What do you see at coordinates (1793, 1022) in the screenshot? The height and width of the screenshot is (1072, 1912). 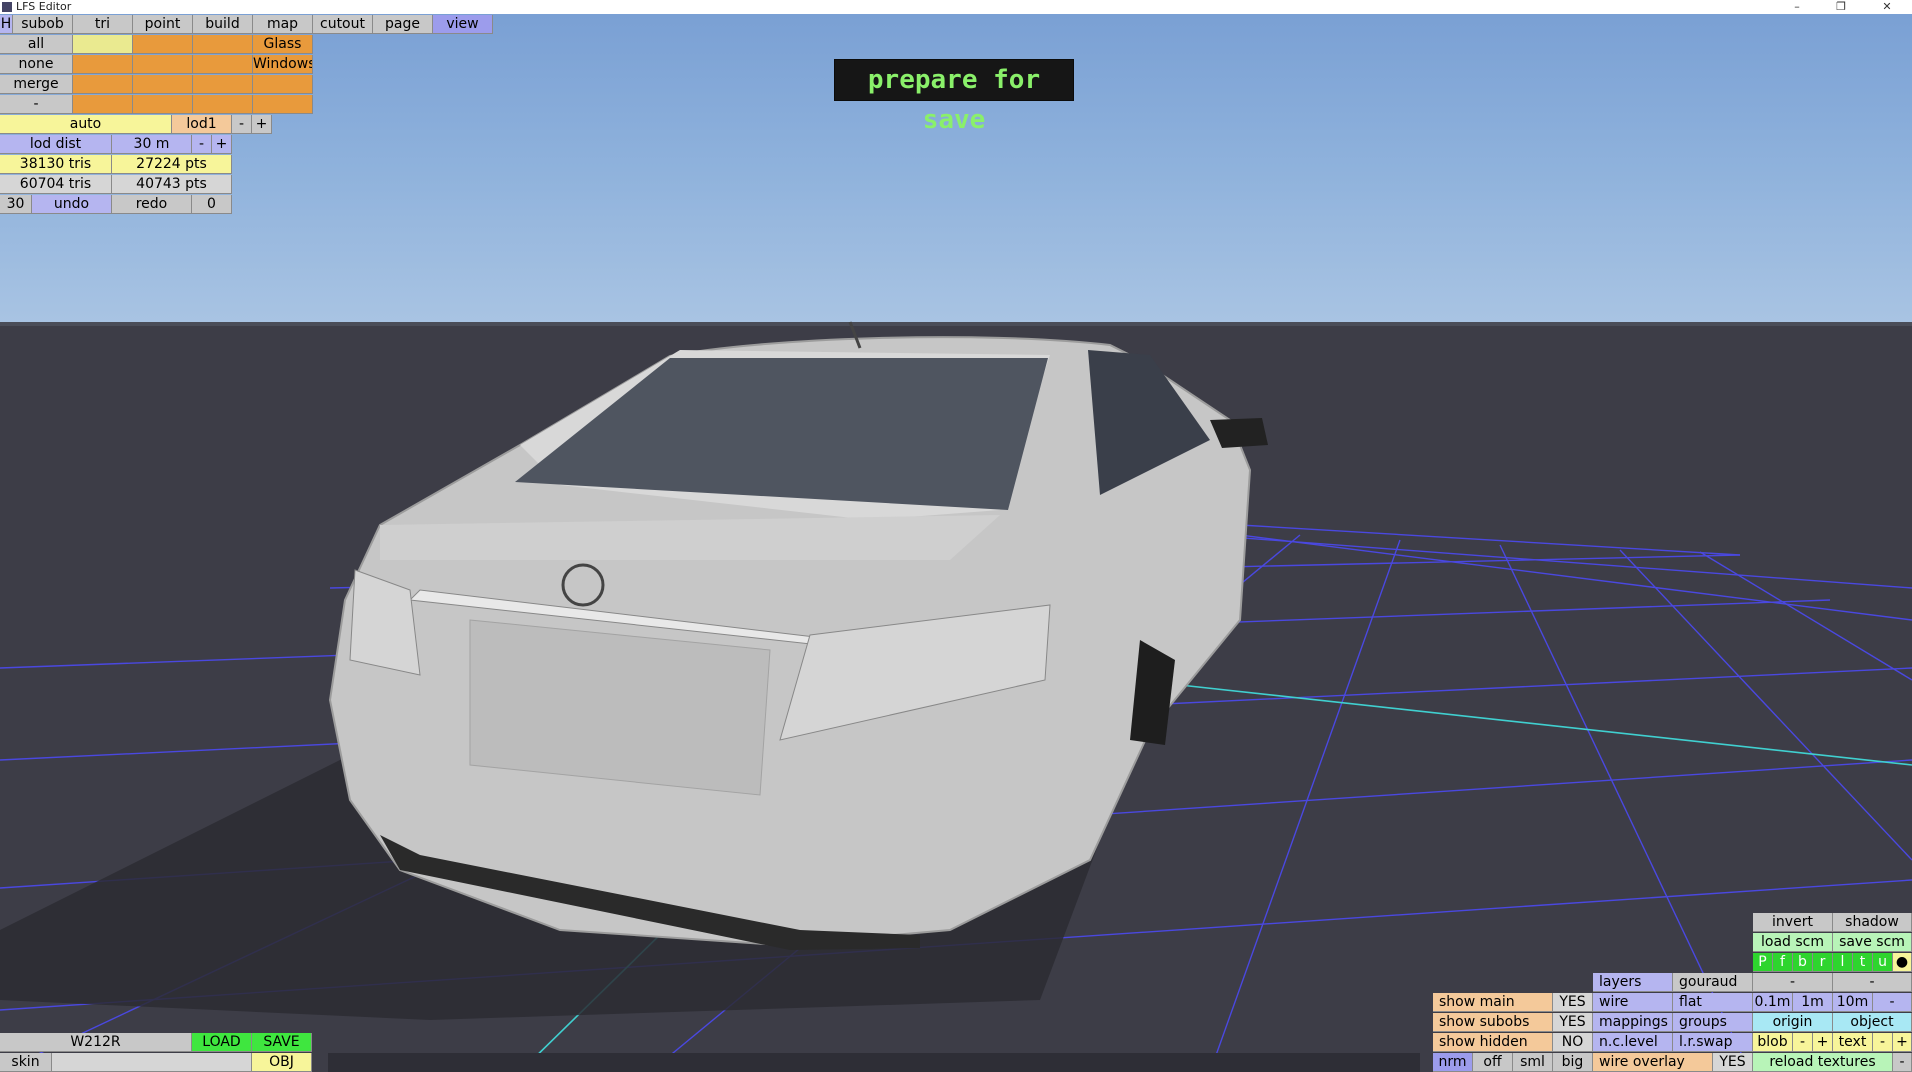 I see `origin-button: origin` at bounding box center [1793, 1022].